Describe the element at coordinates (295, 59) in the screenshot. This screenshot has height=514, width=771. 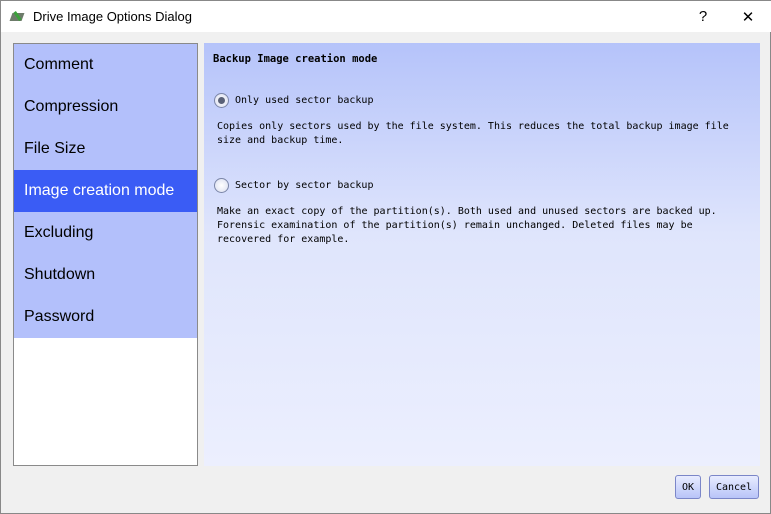
I see `section-heading: Backup Image creation mode` at that location.